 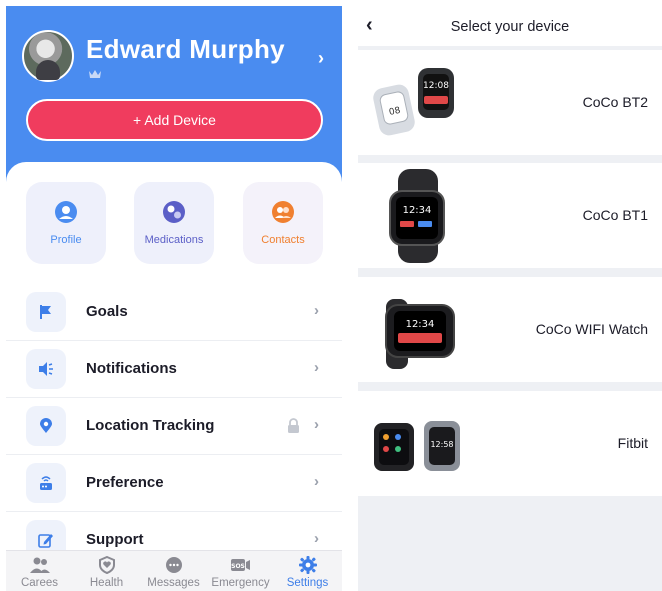 I want to click on menu-item-label: Location Tracking, so click(x=150, y=425).